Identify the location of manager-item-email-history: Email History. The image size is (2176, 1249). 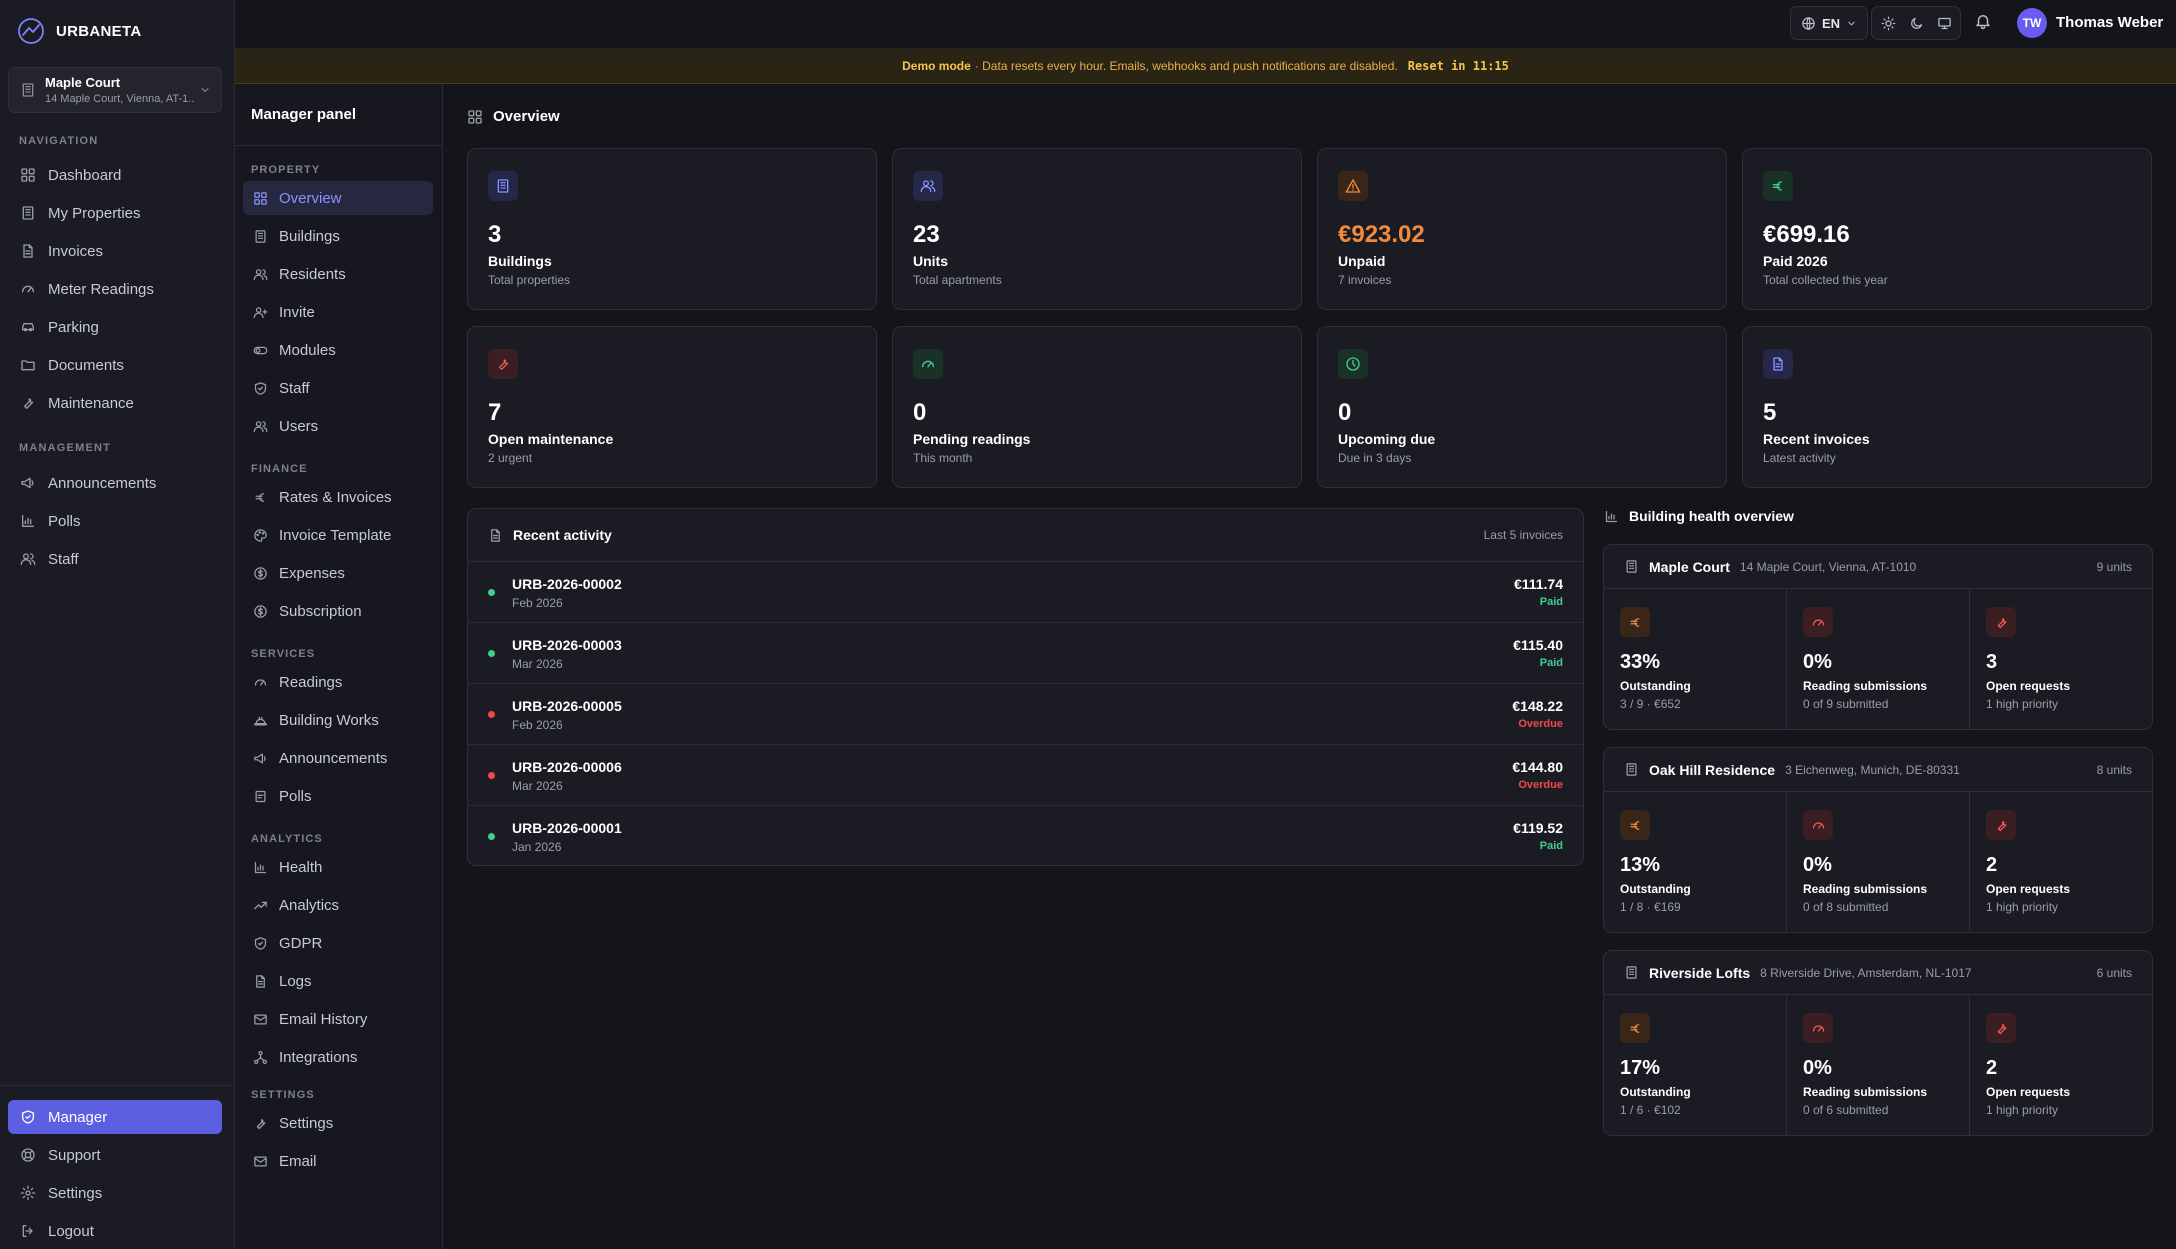
(338, 1019).